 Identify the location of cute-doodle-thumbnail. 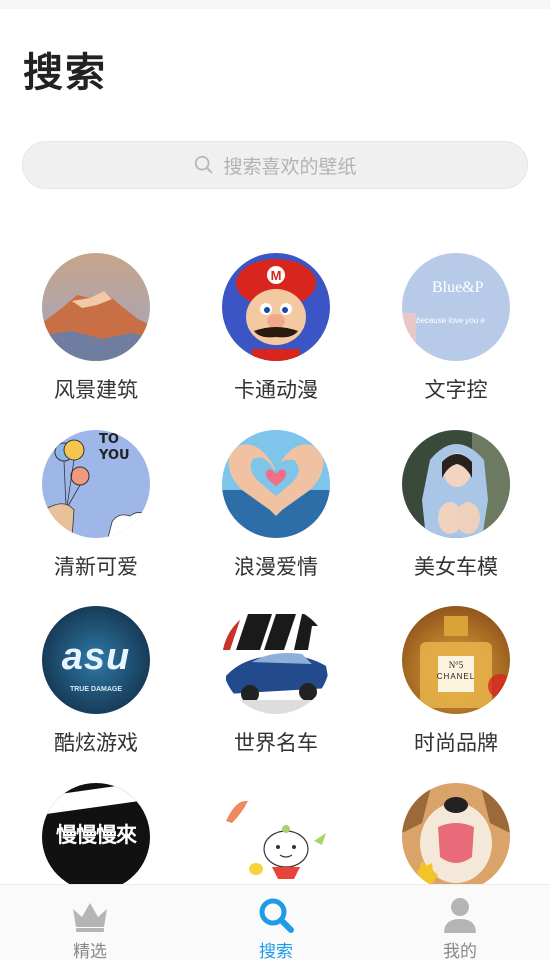
(276, 833).